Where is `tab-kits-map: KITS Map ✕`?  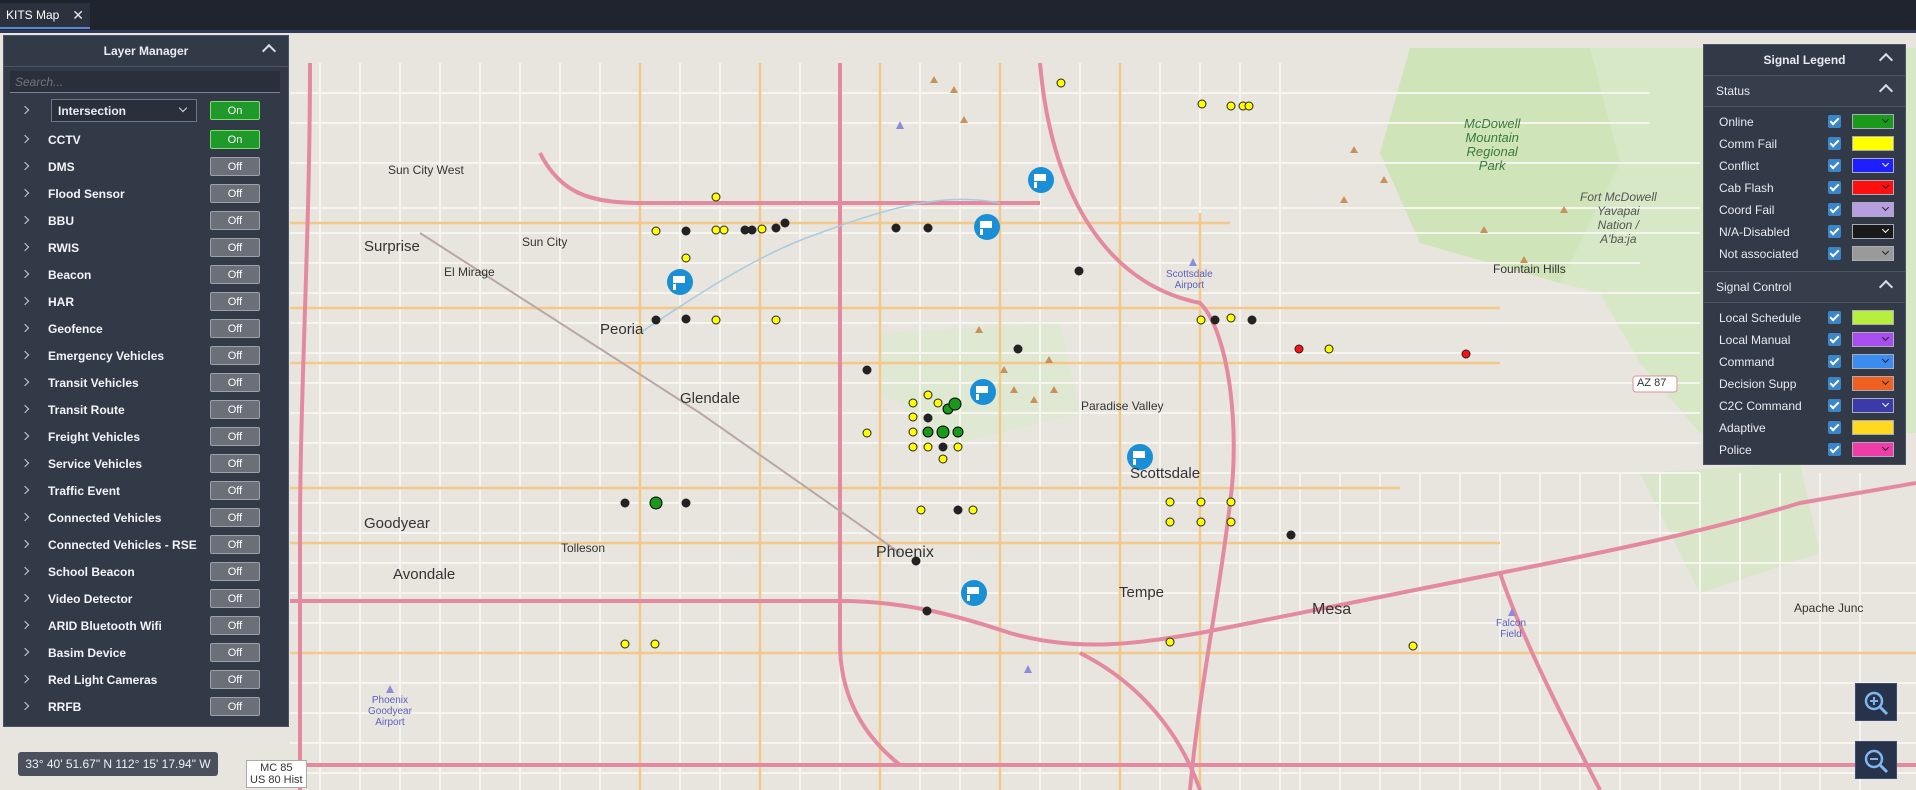 tab-kits-map: KITS Map ✕ is located at coordinates (45, 16).